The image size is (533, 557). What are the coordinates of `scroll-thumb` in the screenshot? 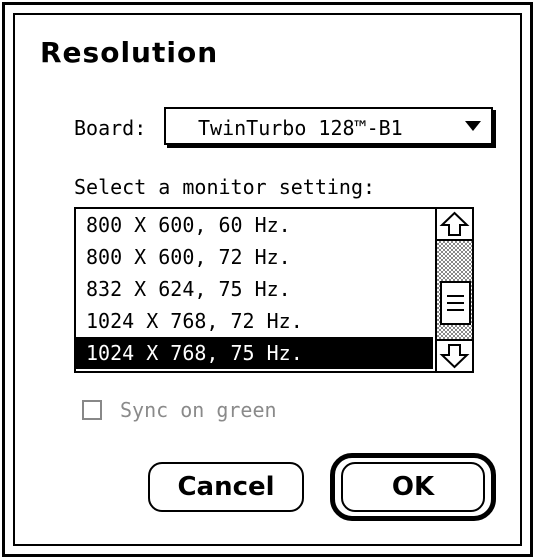 It's located at (455, 303).